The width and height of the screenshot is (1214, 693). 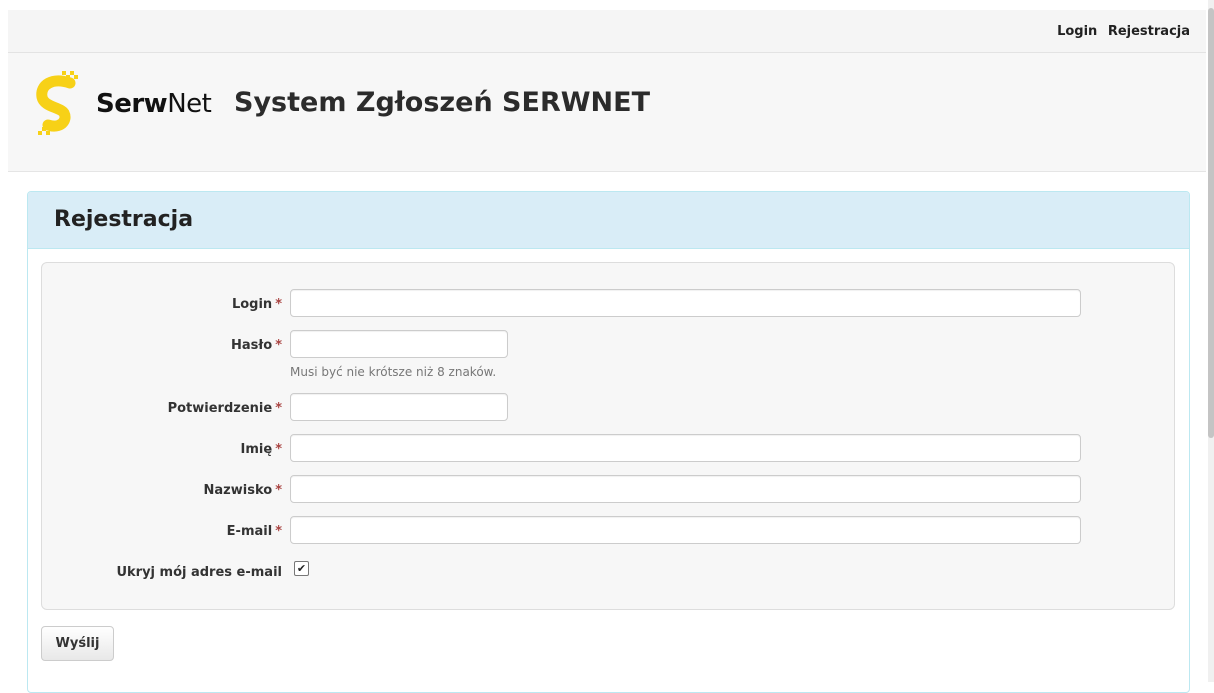 I want to click on serwnet-logo-icon, so click(x=57, y=103).